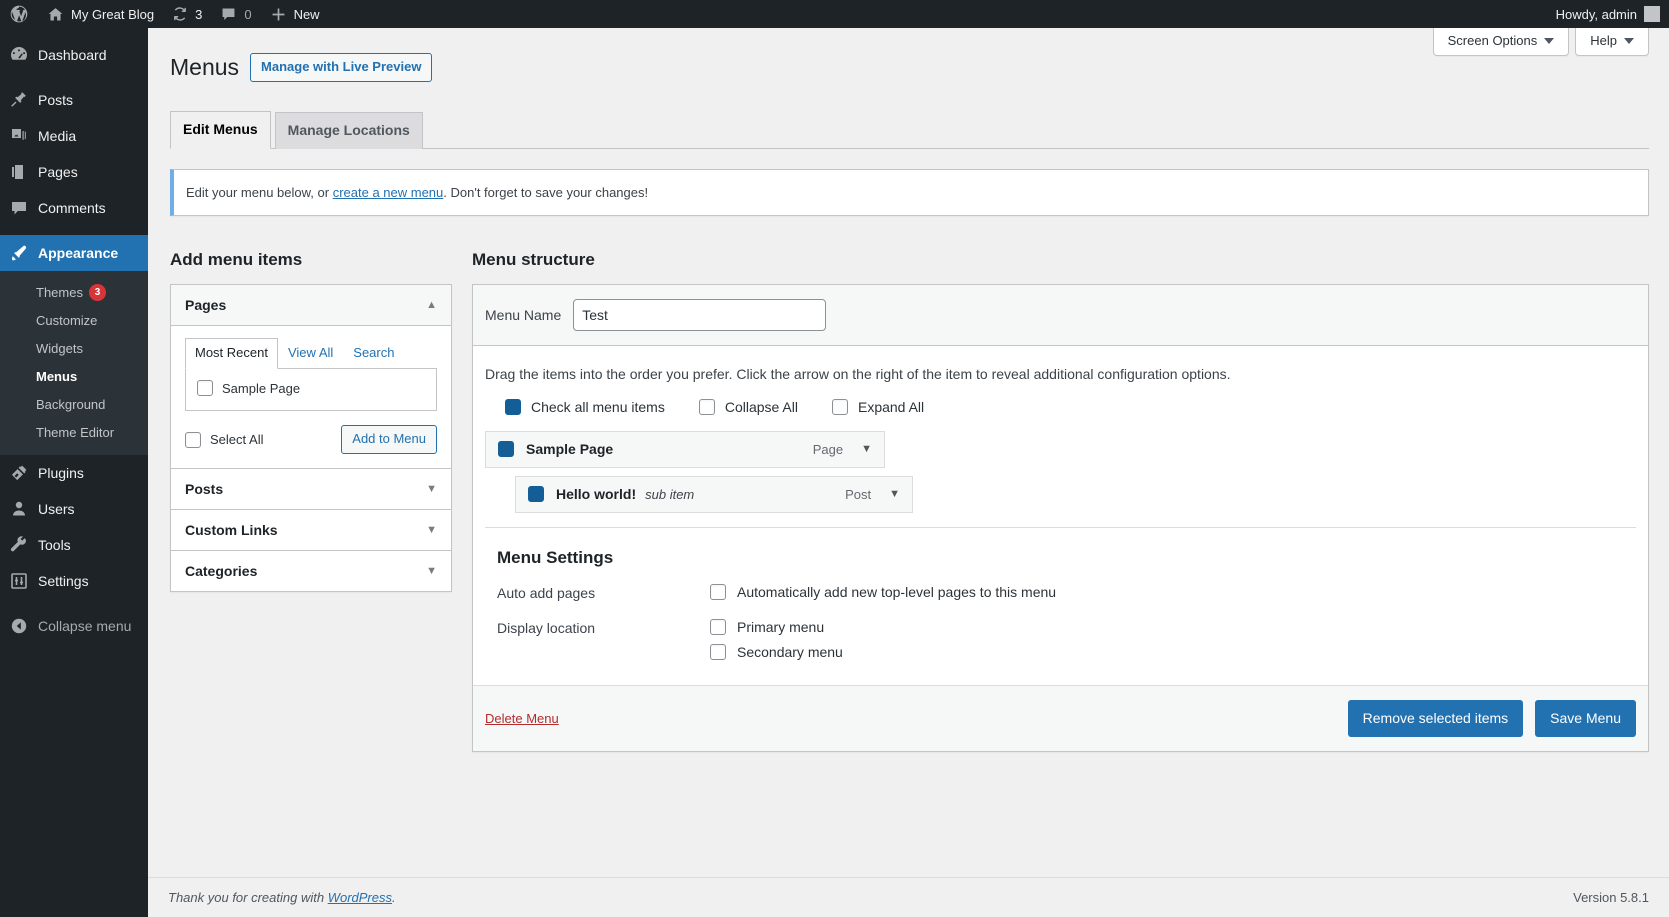  What do you see at coordinates (56, 100) in the screenshot?
I see `sidebar-item-label: Posts` at bounding box center [56, 100].